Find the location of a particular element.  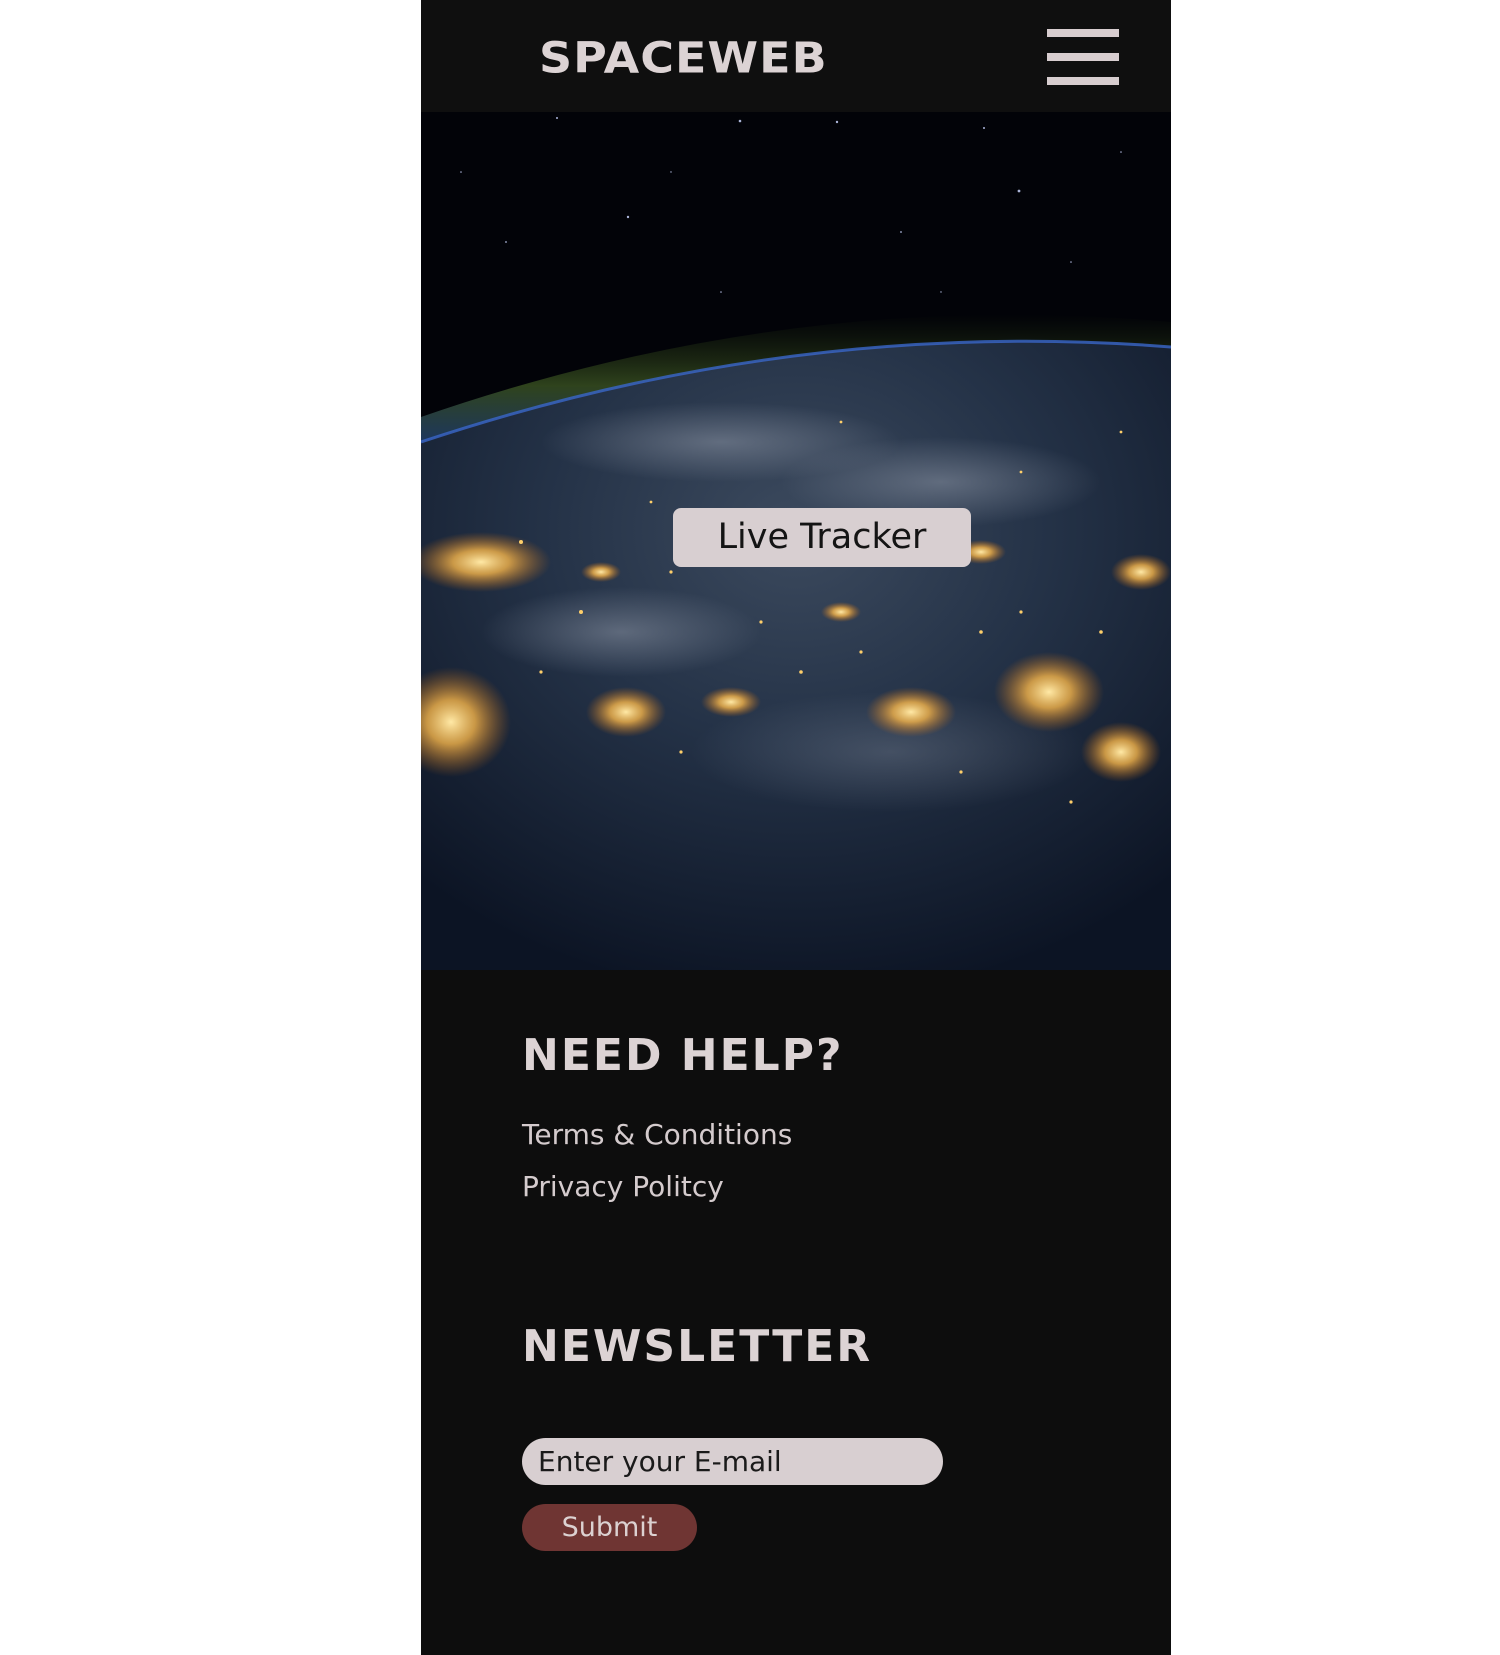

need-help-heading: NEED HELP? is located at coordinates (683, 1055).